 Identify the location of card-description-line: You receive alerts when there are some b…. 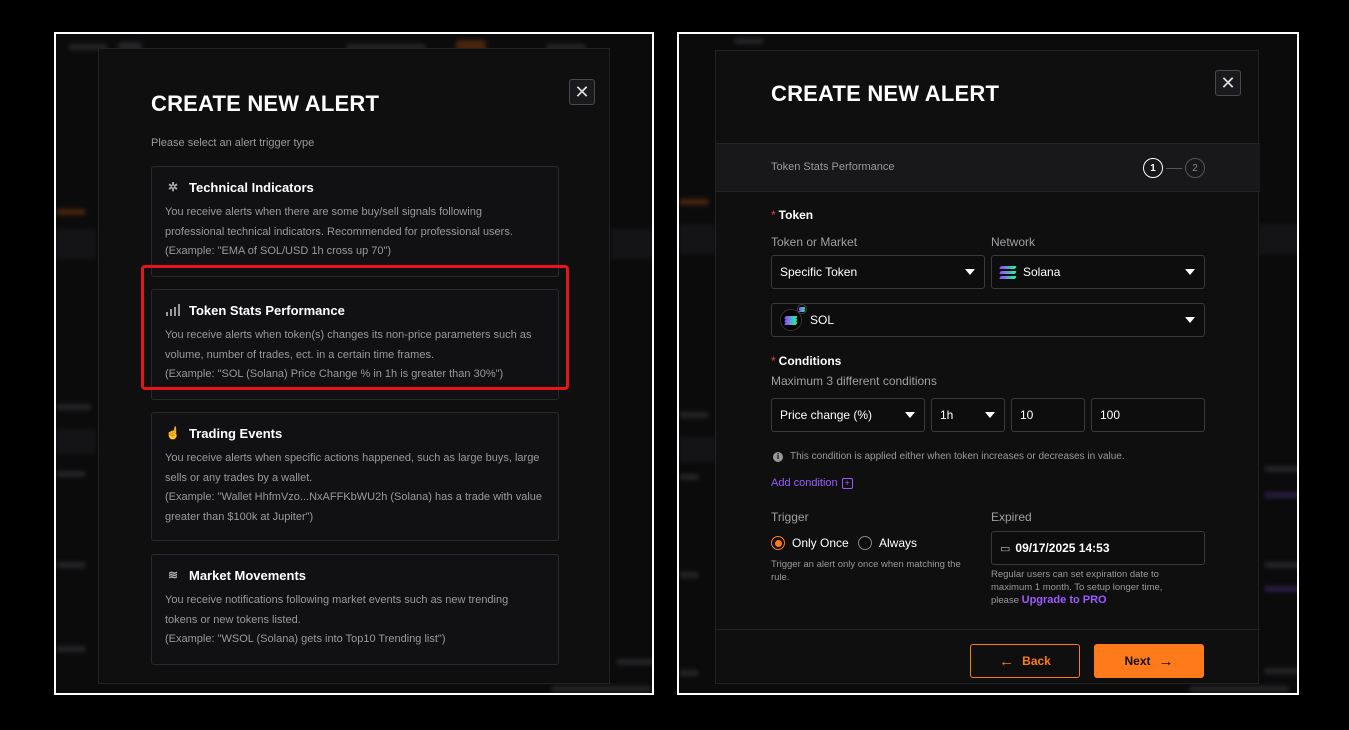
(323, 212).